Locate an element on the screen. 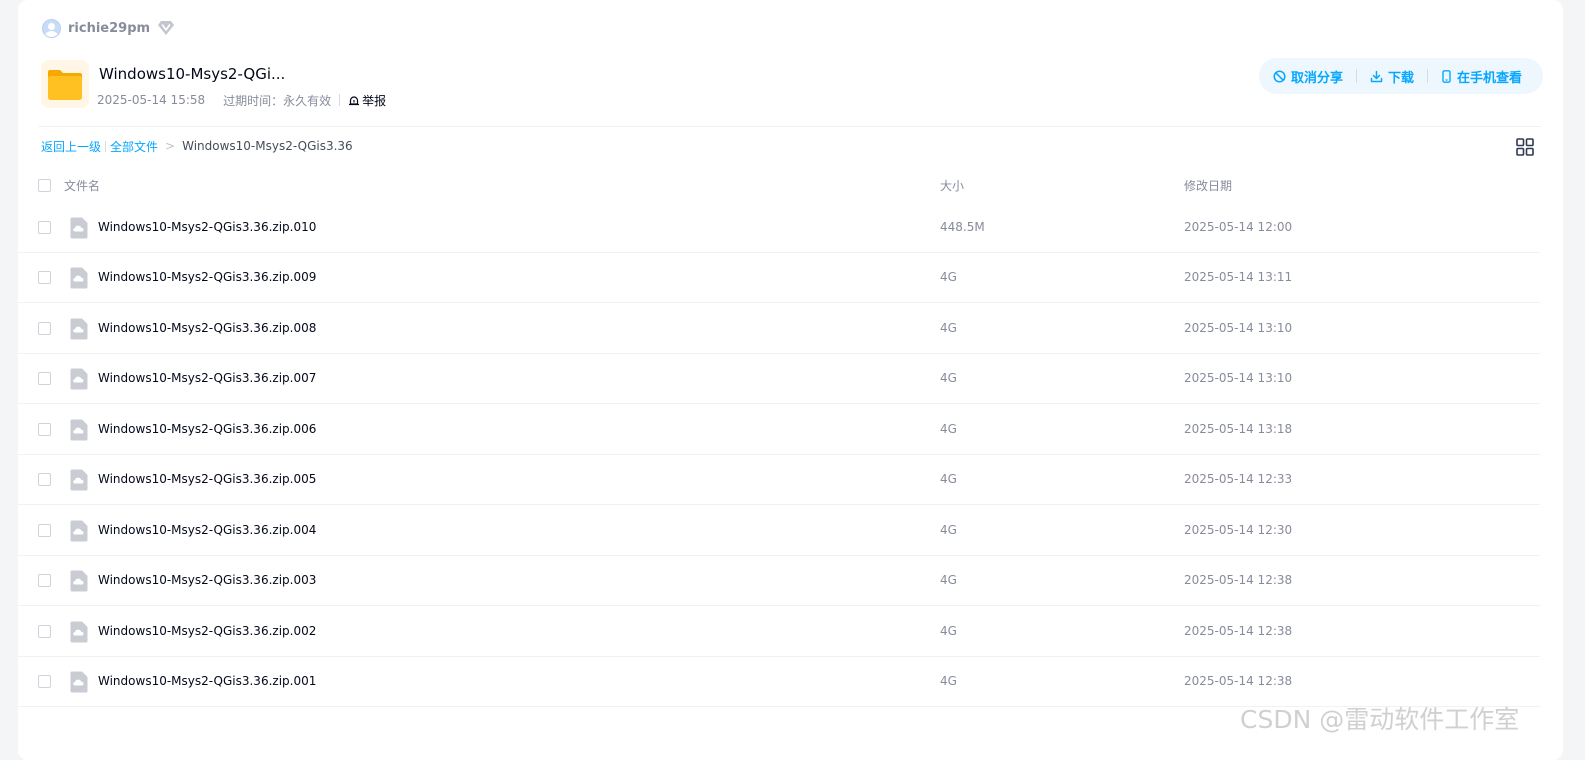  download-label: 下载 is located at coordinates (1401, 78).